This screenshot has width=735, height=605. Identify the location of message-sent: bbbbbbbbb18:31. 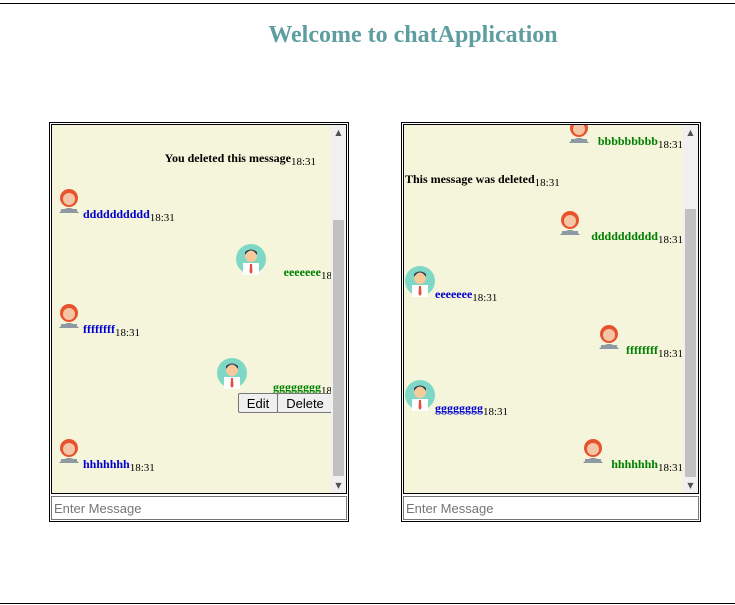
(640, 141).